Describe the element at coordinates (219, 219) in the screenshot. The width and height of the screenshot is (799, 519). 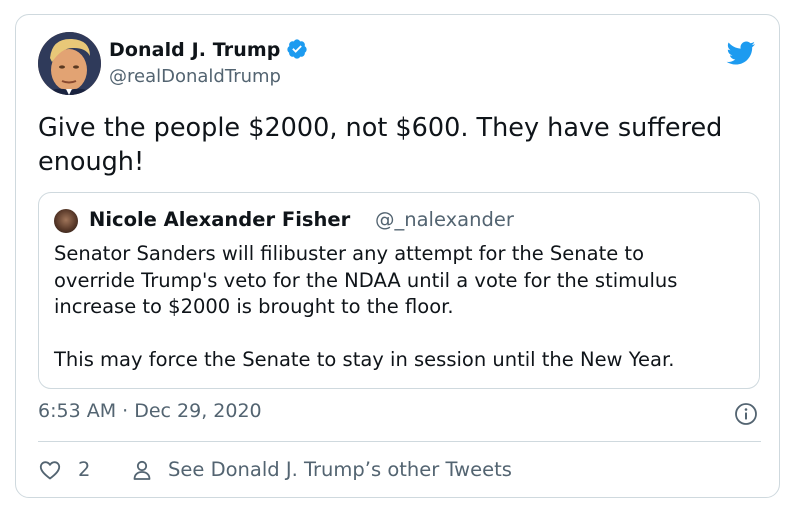
I see `quoted-author-name: Nicole Alexander Fisher` at that location.